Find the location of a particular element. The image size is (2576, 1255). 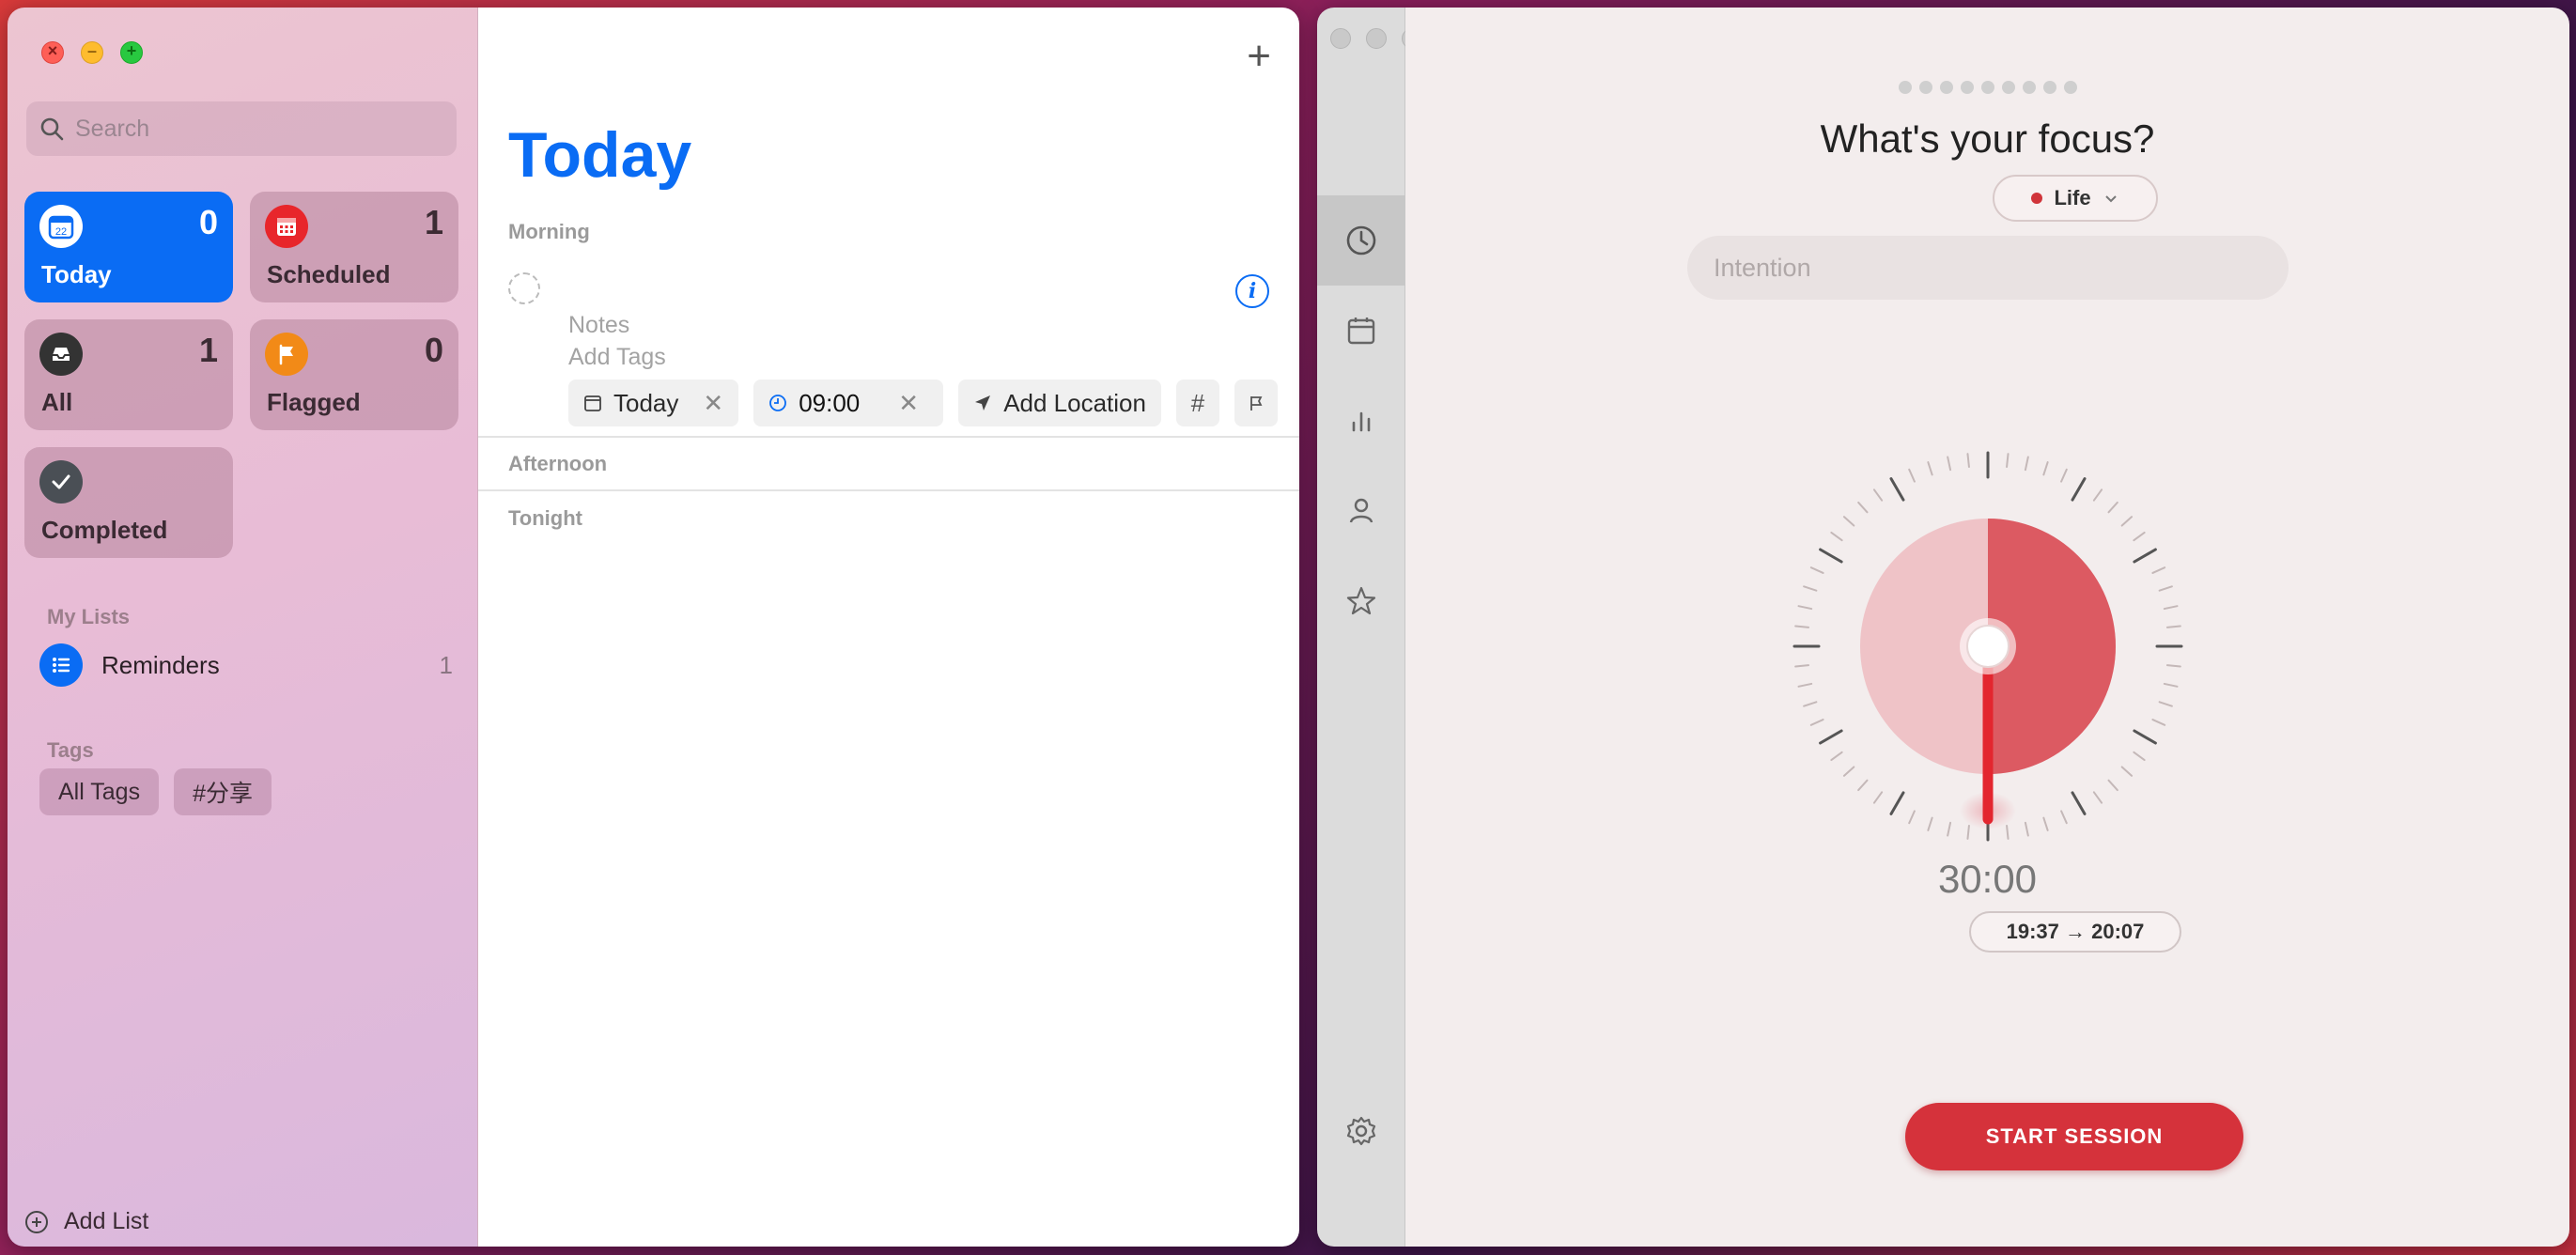

calendar-today-icon: 22 is located at coordinates (61, 227).